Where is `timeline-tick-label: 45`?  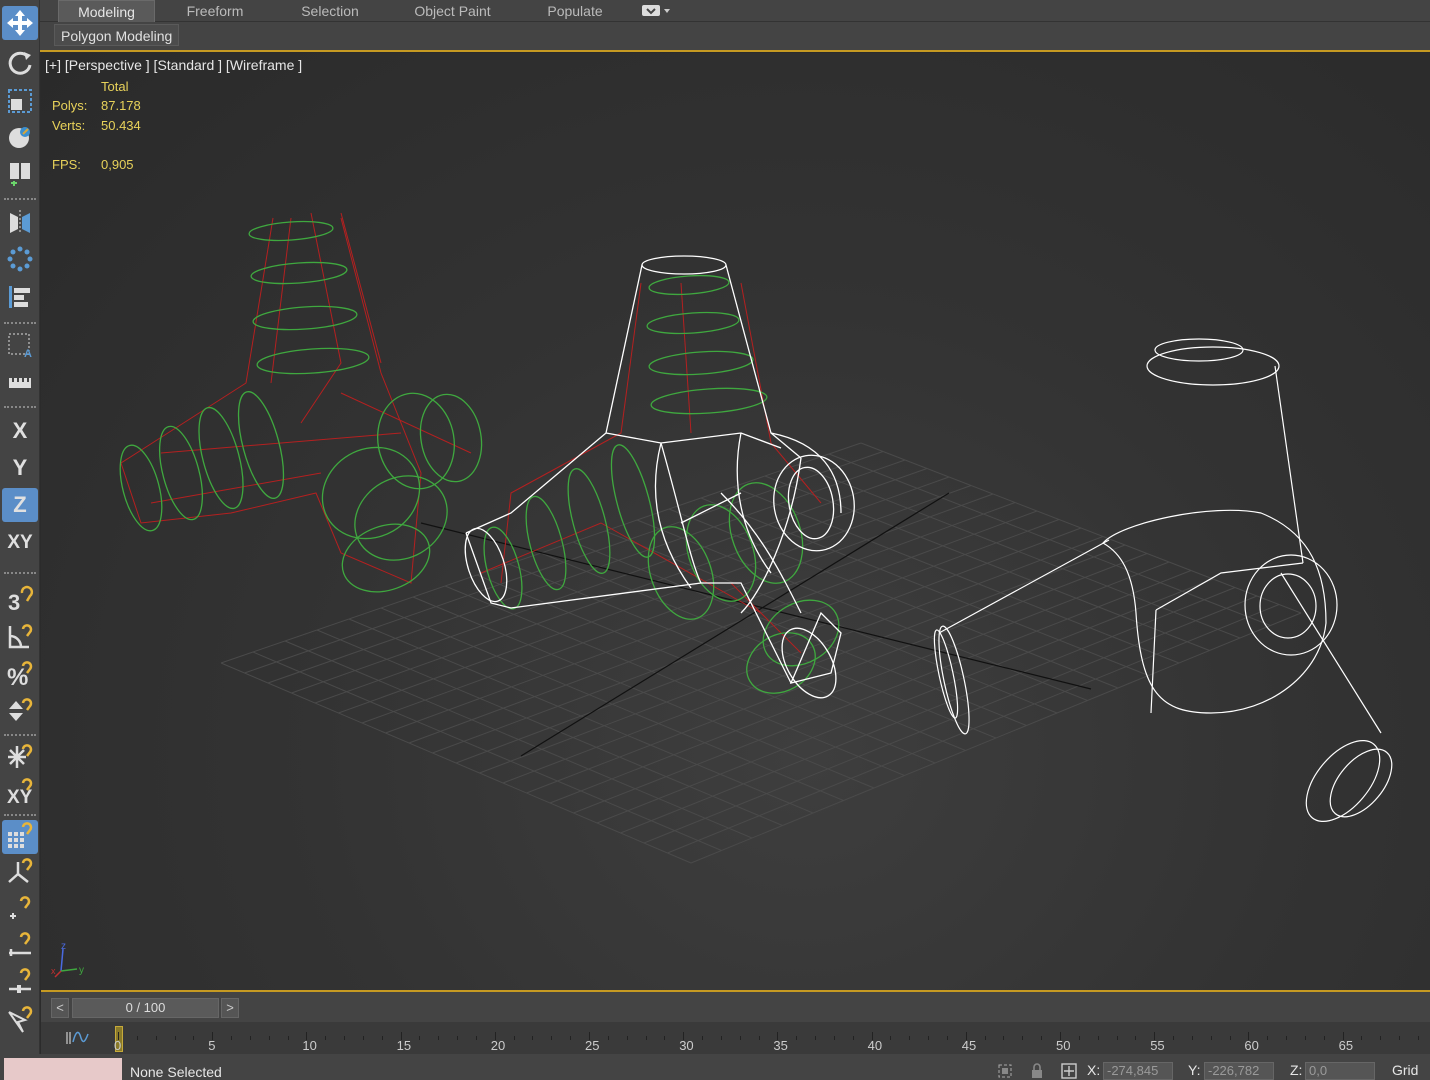 timeline-tick-label: 45 is located at coordinates (969, 1045).